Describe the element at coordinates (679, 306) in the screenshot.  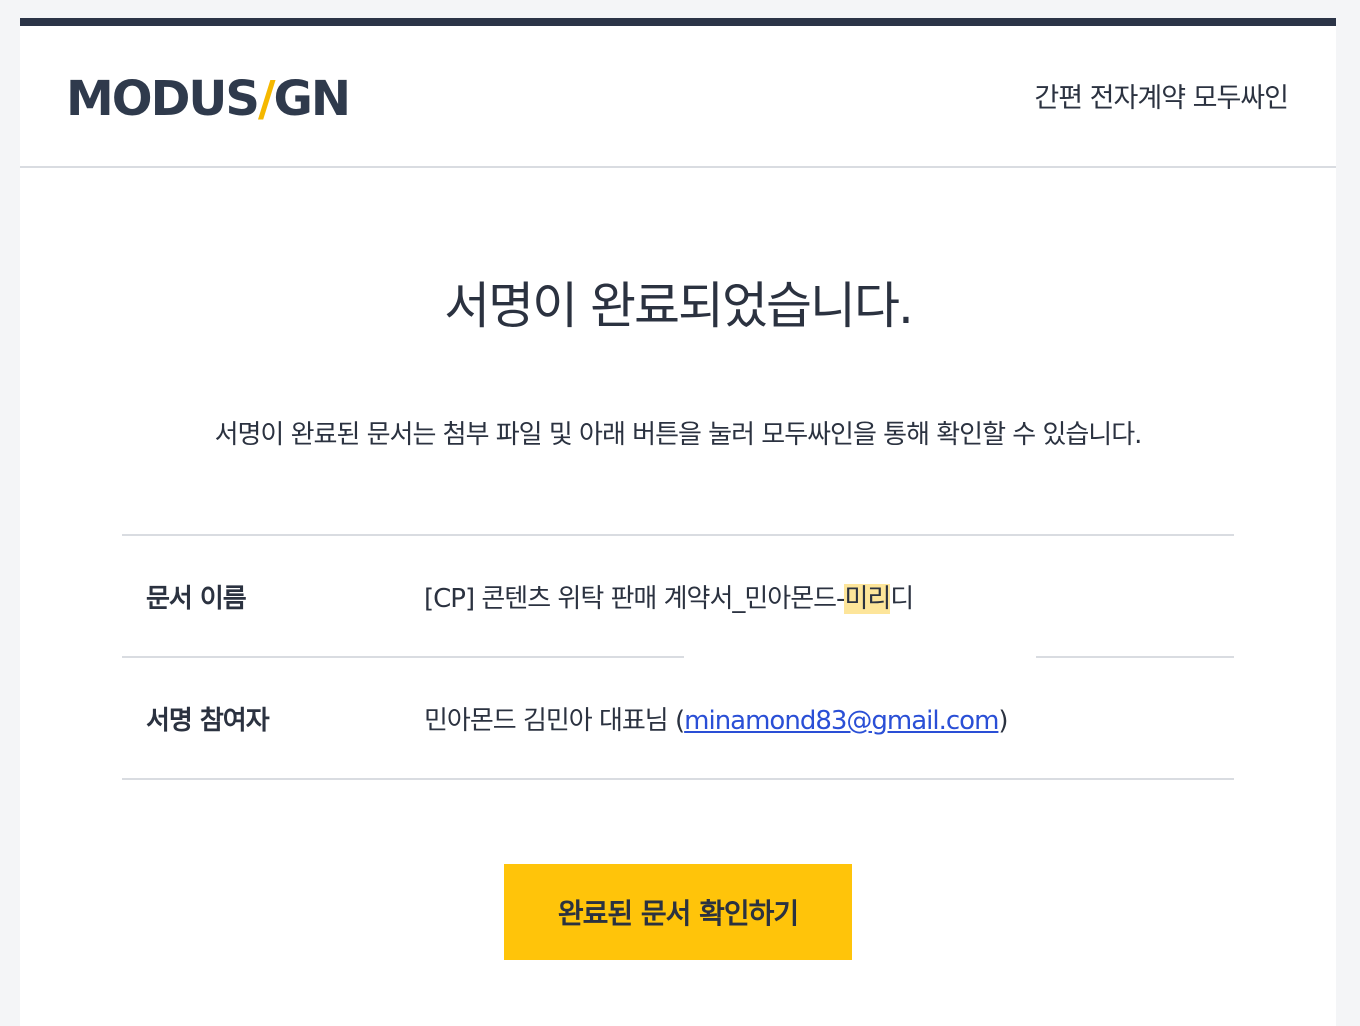
I see `page-title: 서명이 완료되었습니다.` at that location.